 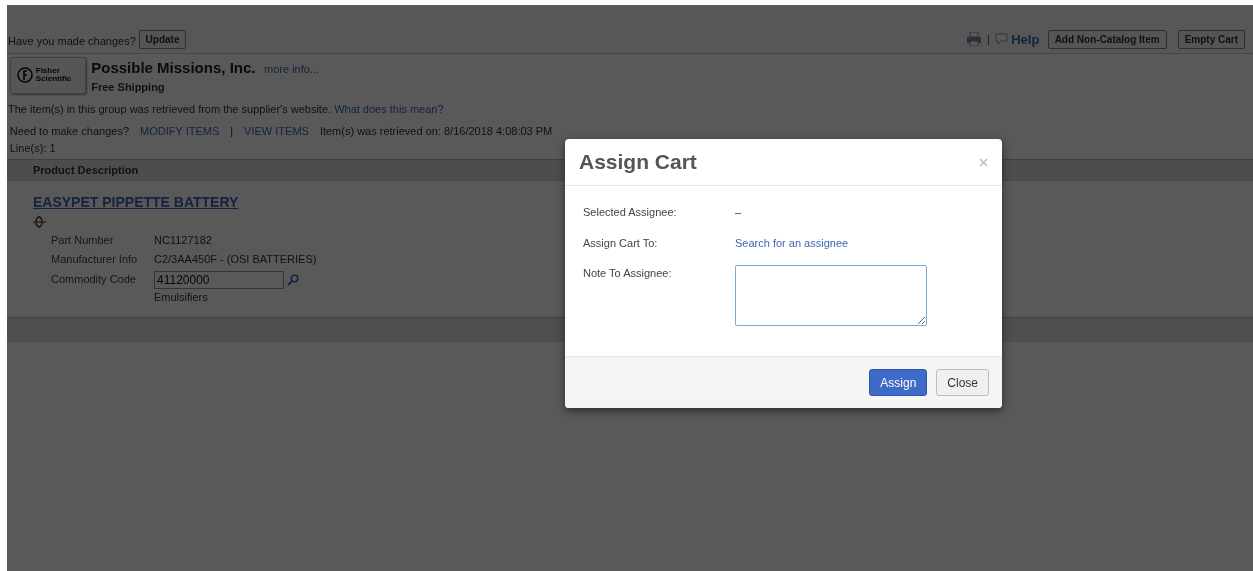 I want to click on toolbar-button: Empty Cart, so click(x=1211, y=39).